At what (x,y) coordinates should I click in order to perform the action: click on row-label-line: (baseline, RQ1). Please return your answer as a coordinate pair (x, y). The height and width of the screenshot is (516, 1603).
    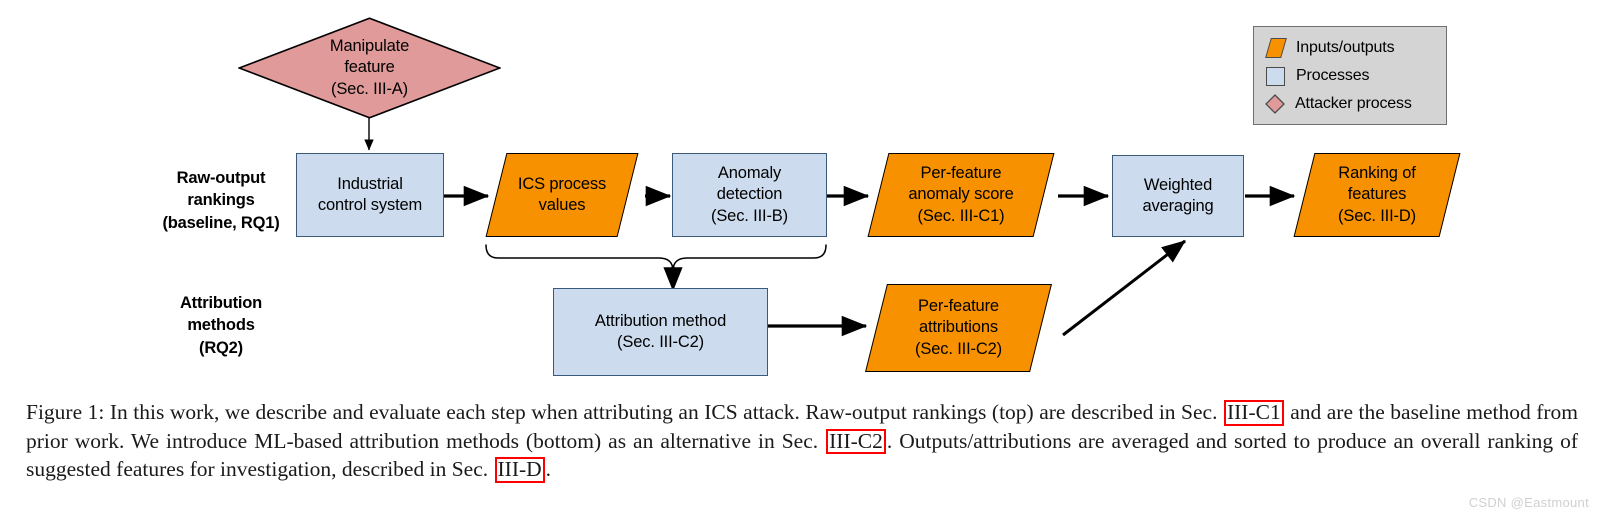
    Looking at the image, I should click on (221, 222).